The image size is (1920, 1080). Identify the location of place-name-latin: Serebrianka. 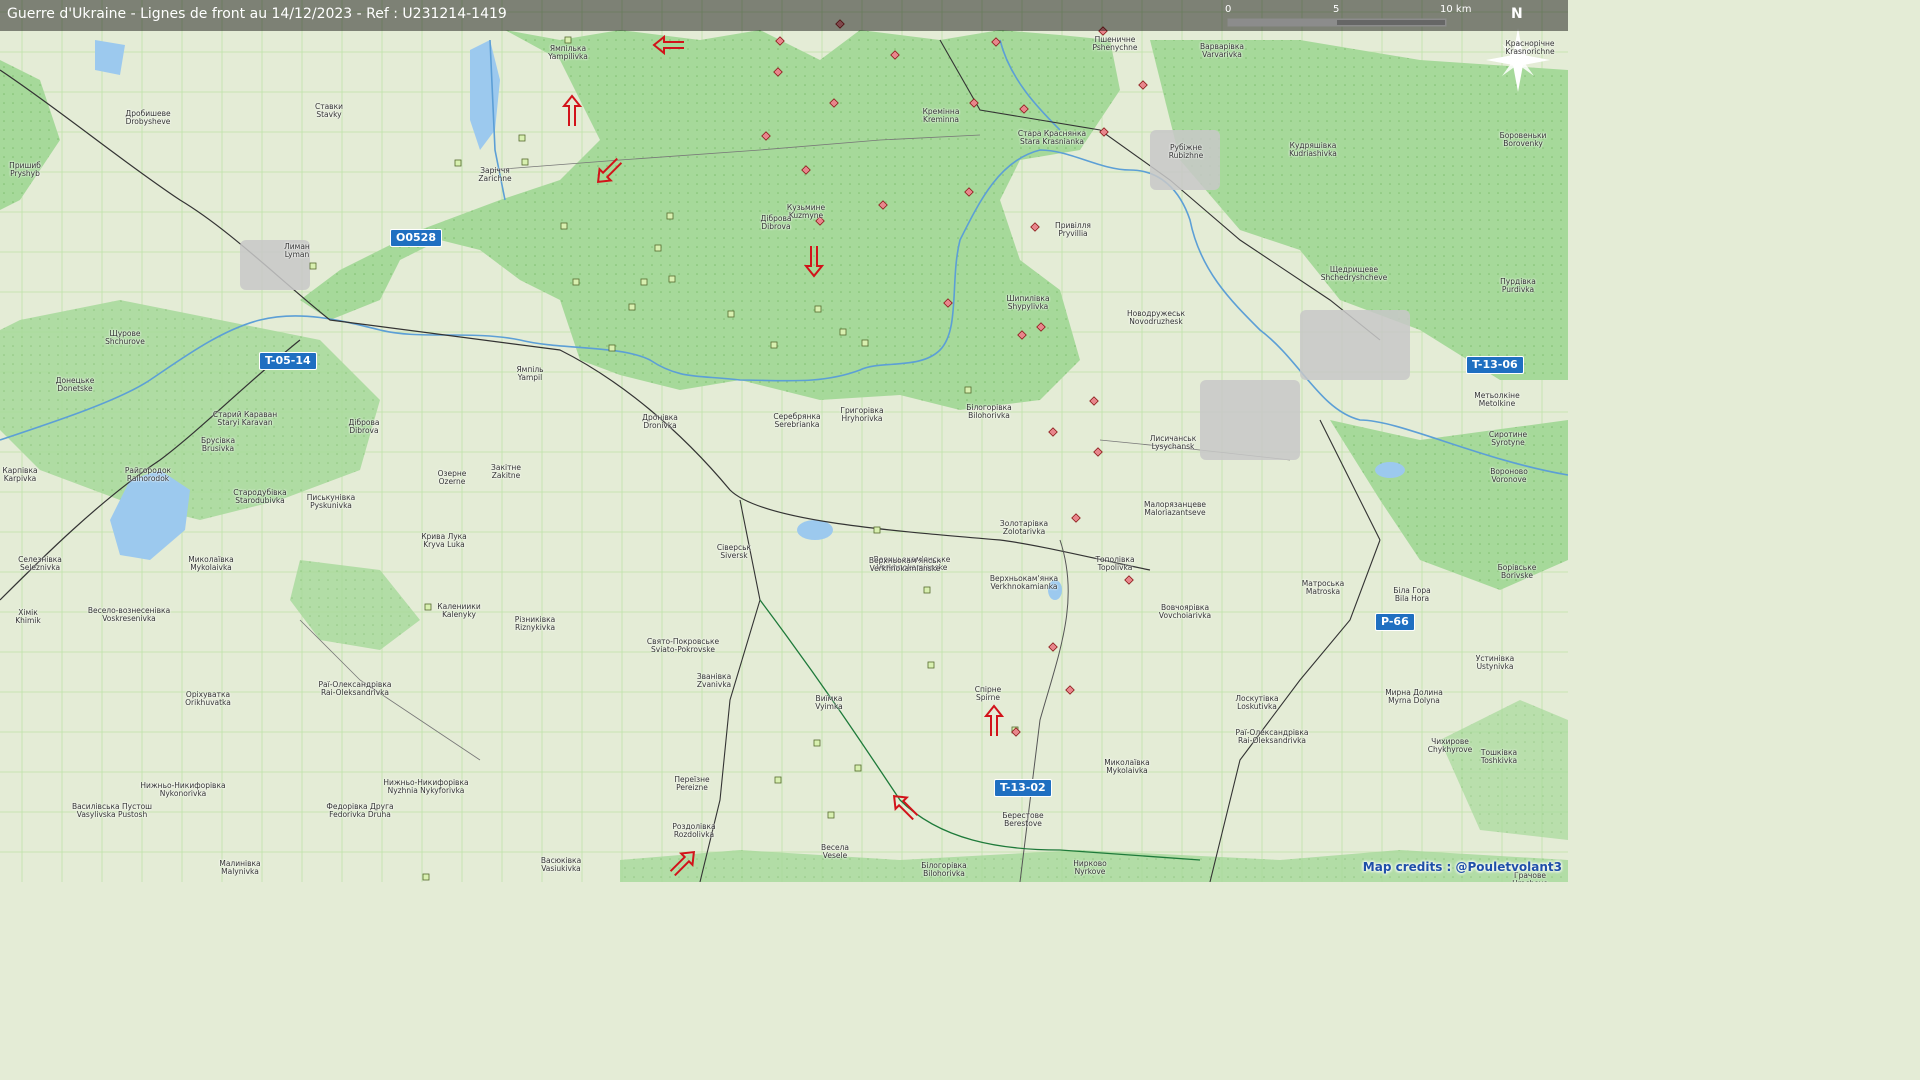
(797, 424).